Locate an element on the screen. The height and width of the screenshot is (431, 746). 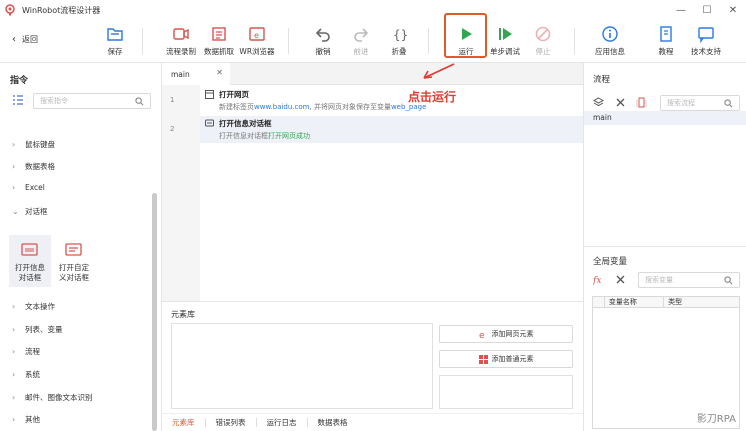
title-bar: WinRobot流程设计器 — ☐ ✕ is located at coordinates (373, 10).